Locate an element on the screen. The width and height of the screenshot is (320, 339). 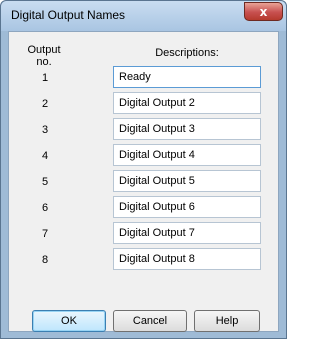
output-number-8: 8 is located at coordinates (45, 260).